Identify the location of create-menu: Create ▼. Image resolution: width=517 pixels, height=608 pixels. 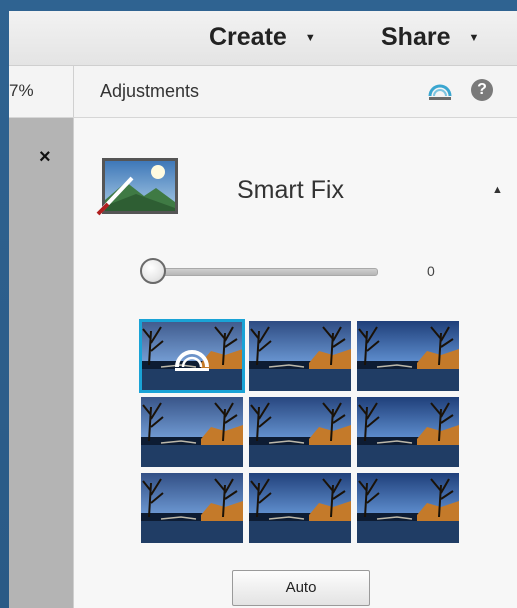
(262, 37).